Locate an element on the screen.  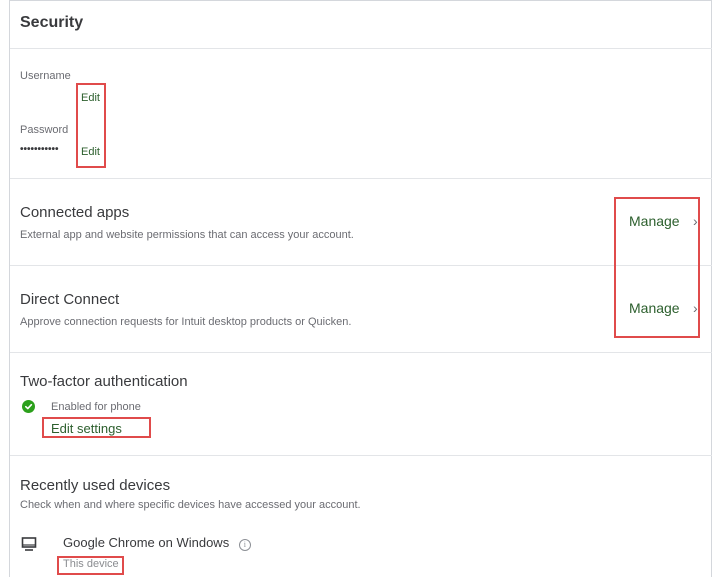
password-label: Password is located at coordinates (44, 130).